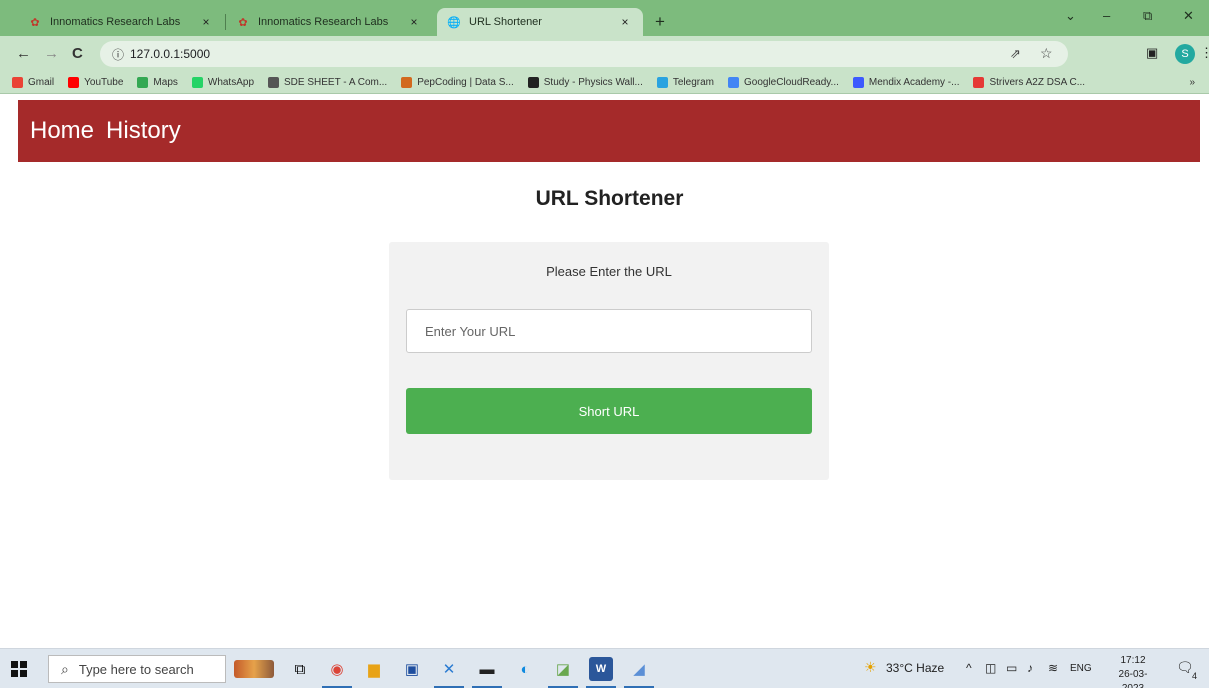 The image size is (1209, 688). I want to click on bookmark-item: Telegram, so click(685, 82).